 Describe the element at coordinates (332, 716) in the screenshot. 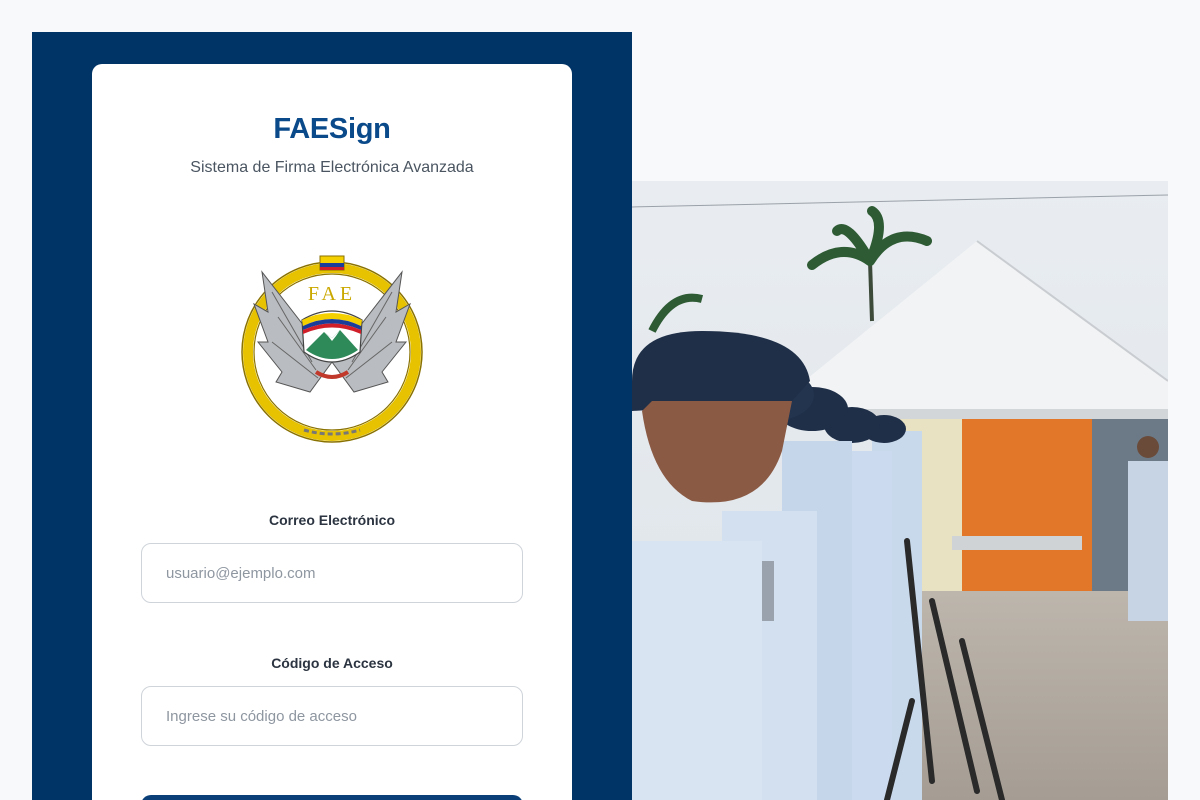

I see `access-code-input` at that location.